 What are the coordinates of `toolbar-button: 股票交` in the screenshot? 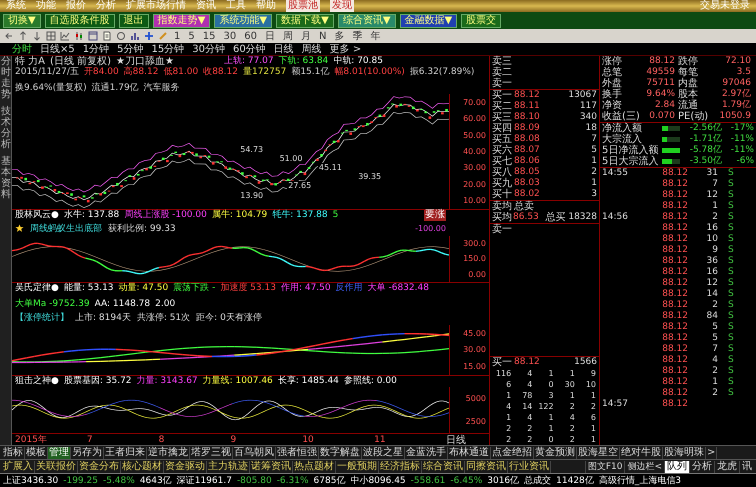 It's located at (481, 21).